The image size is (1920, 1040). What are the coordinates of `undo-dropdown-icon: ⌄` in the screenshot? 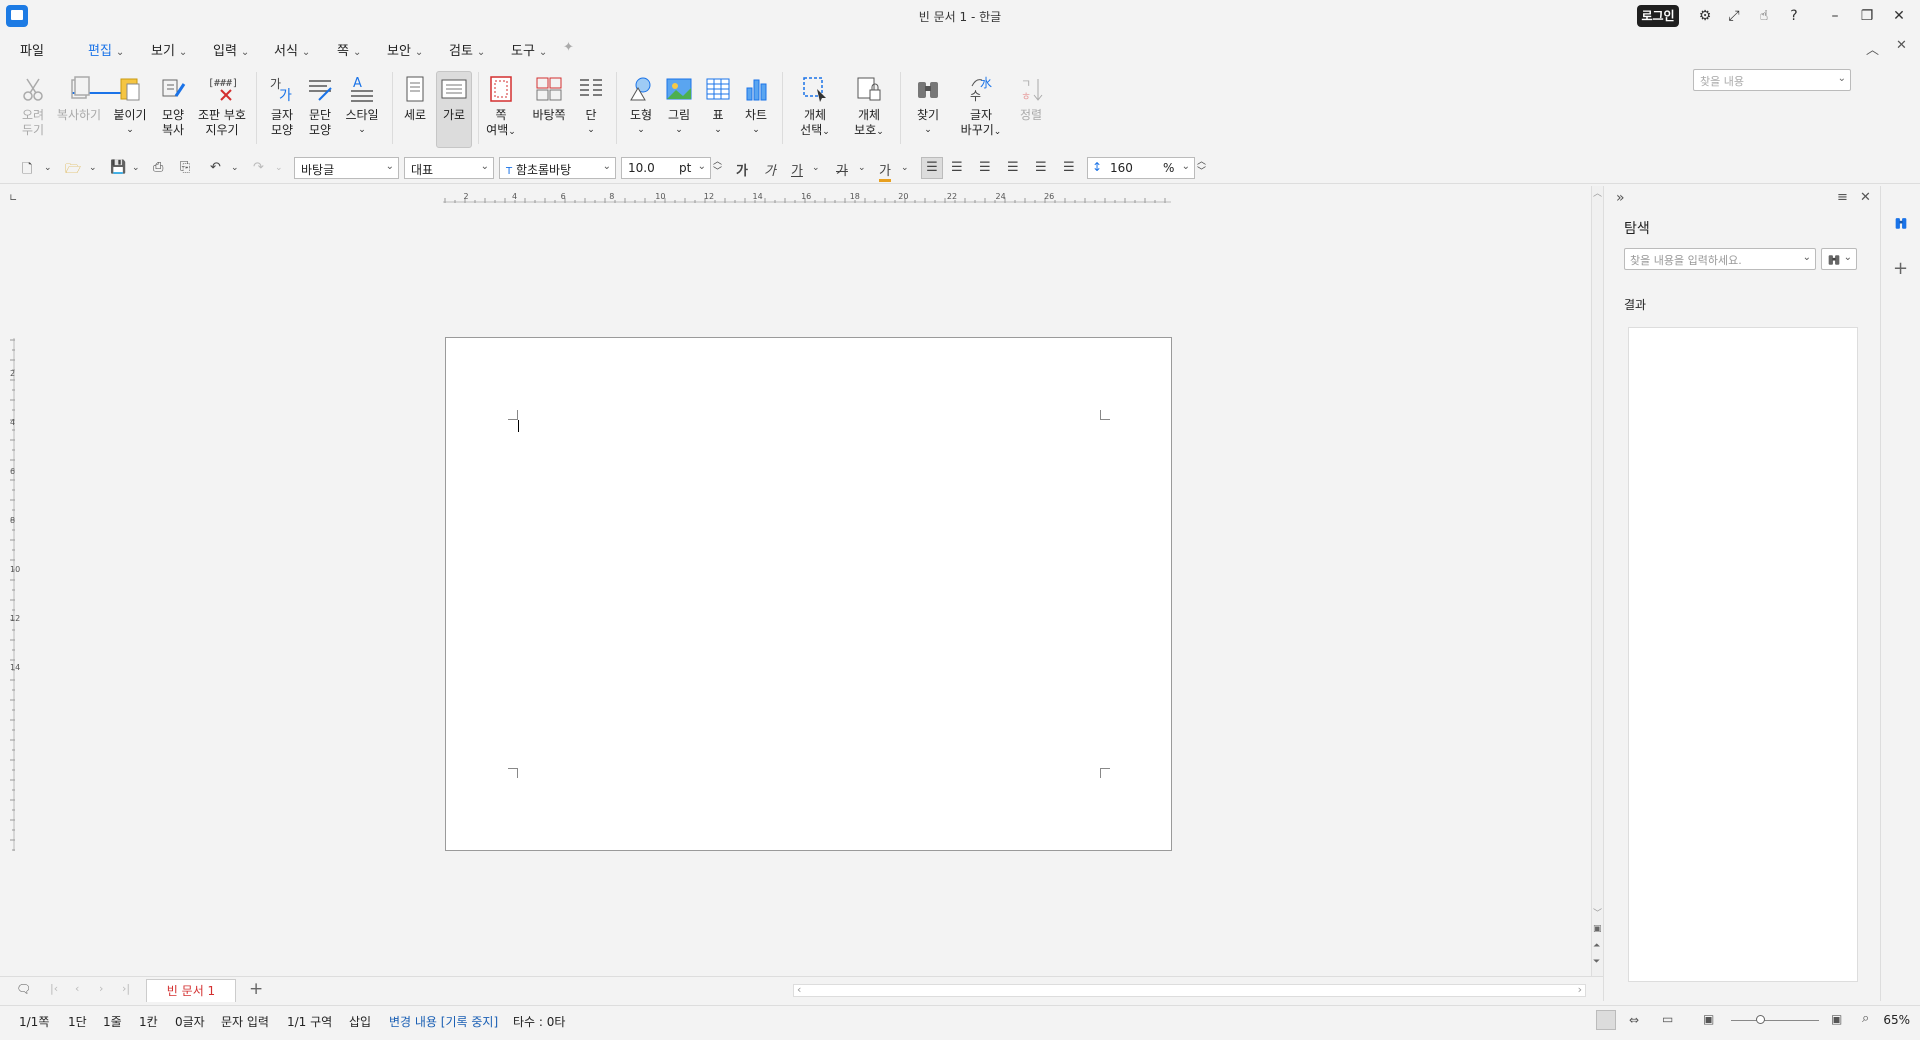 It's located at (235, 168).